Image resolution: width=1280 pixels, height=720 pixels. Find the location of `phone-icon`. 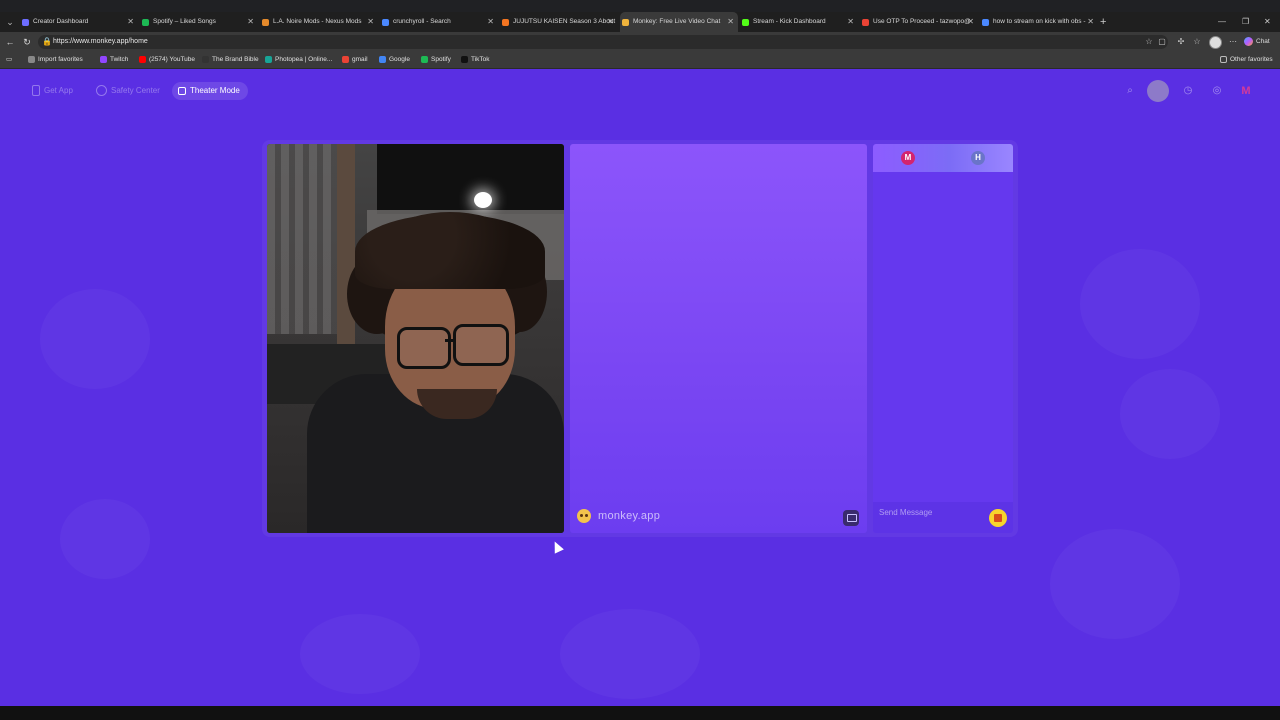

phone-icon is located at coordinates (36, 91).